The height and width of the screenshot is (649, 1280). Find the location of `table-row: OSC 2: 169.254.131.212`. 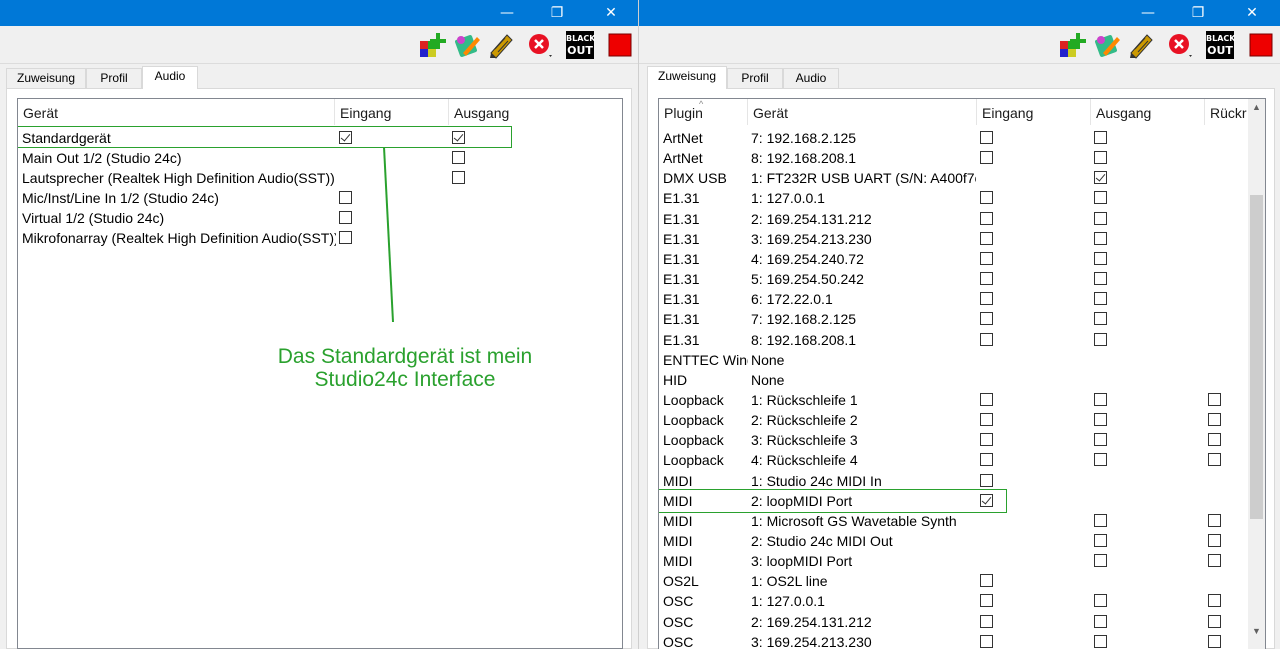

table-row: OSC 2: 169.254.131.212 is located at coordinates (954, 622).